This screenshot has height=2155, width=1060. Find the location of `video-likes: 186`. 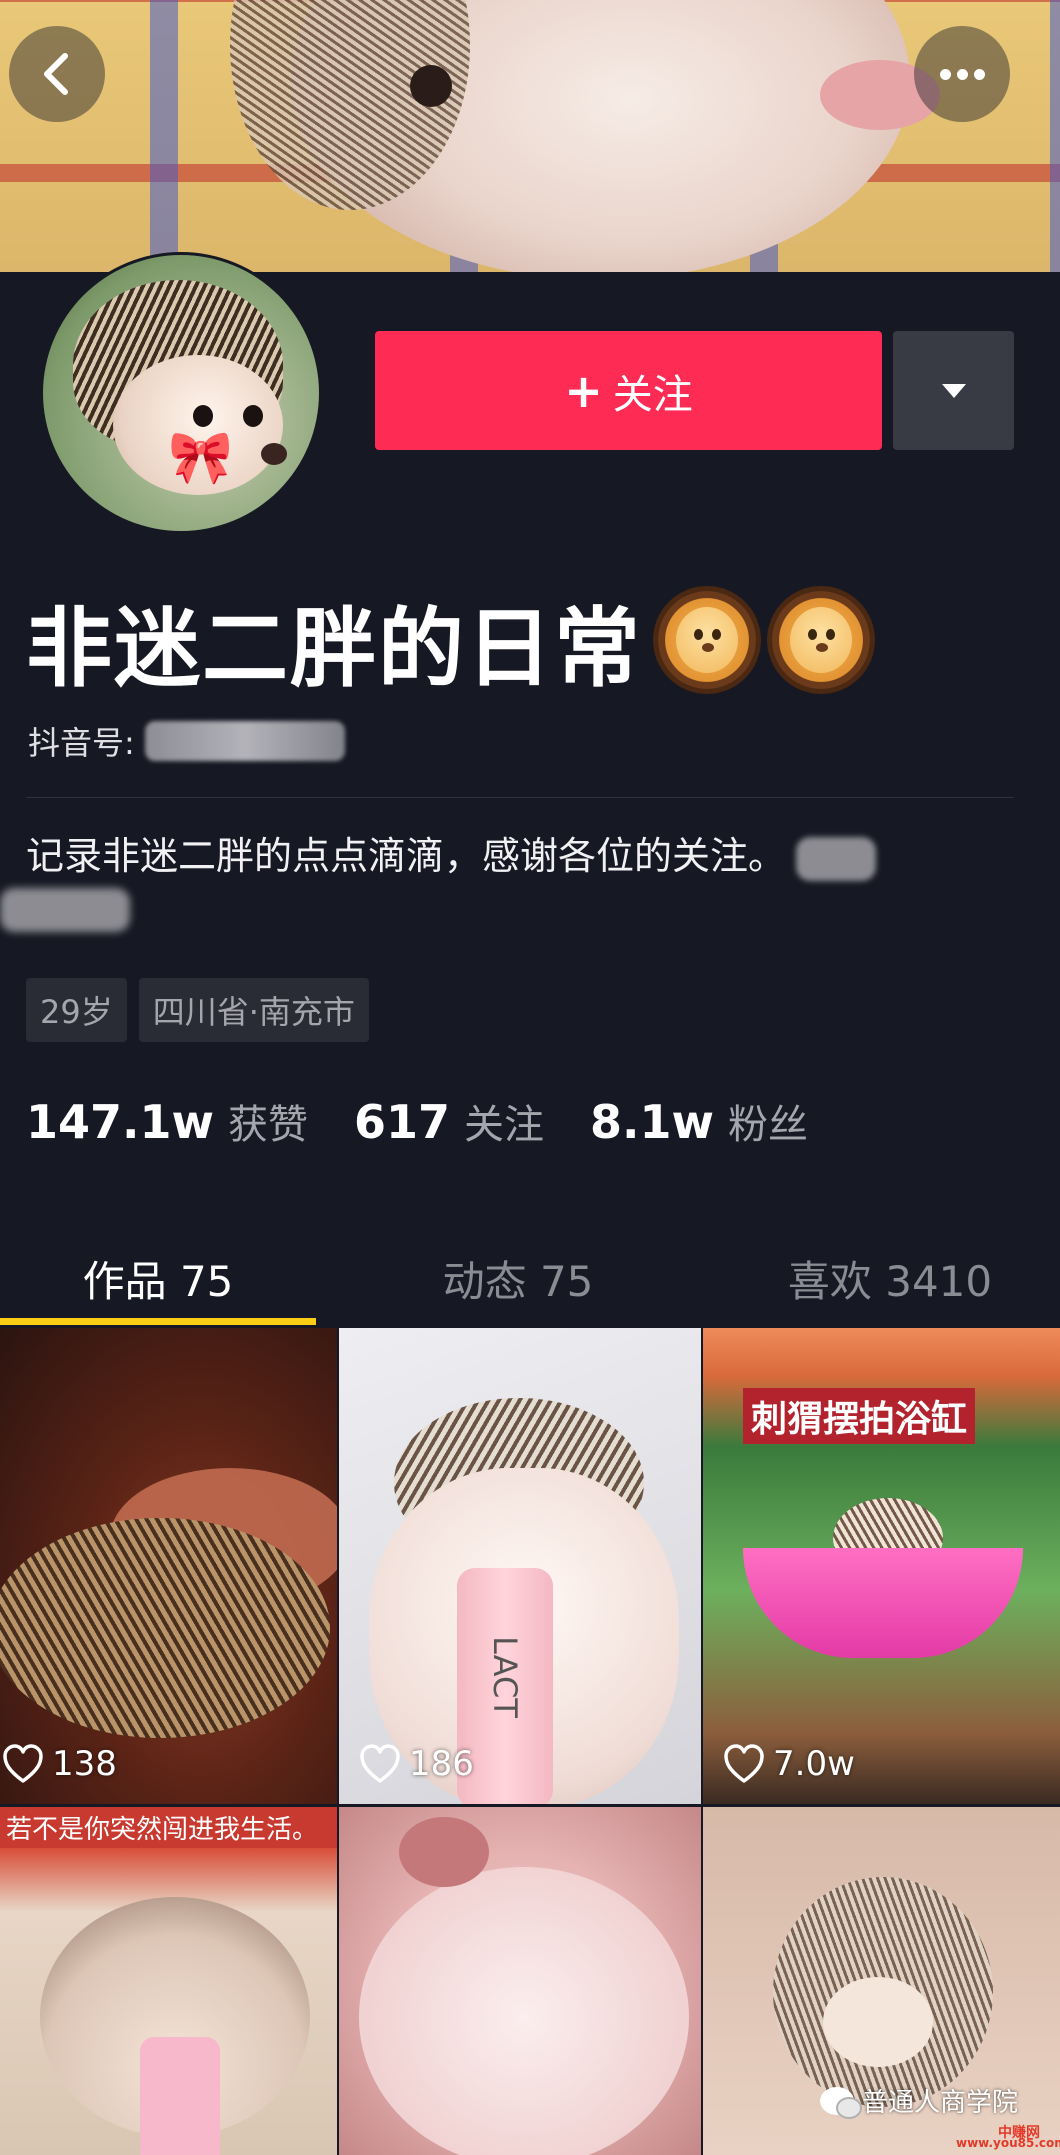

video-likes: 186 is located at coordinates (416, 1764).